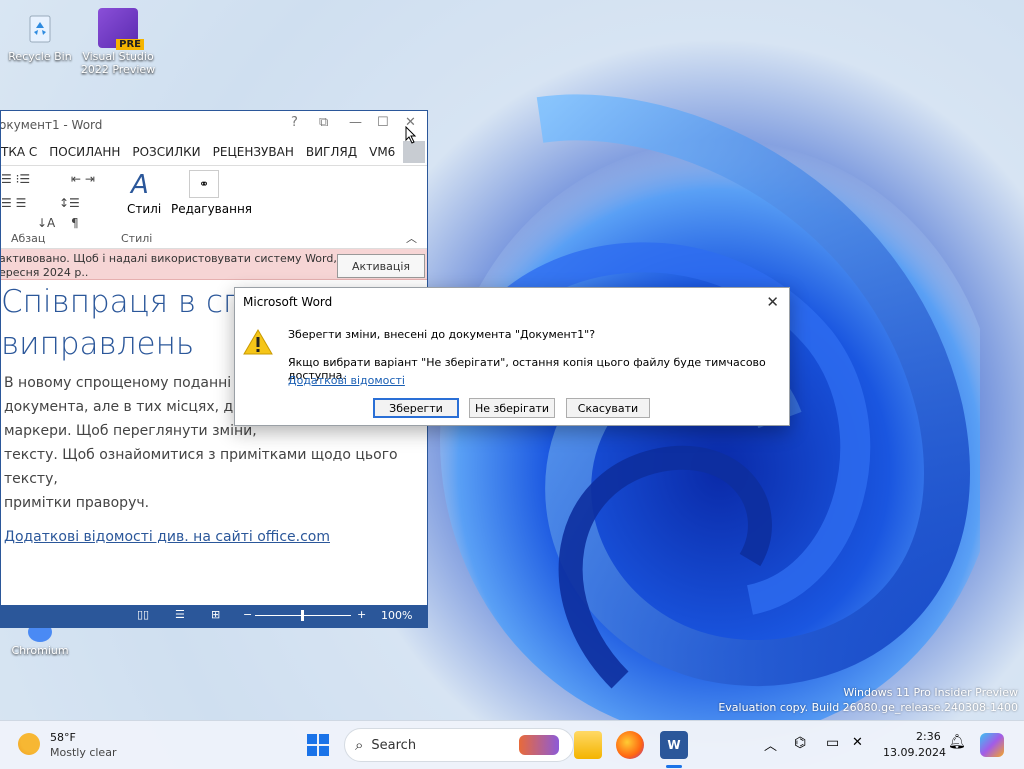 The height and width of the screenshot is (769, 1024). What do you see at coordinates (381, 266) in the screenshot?
I see `activate-button: Активація` at bounding box center [381, 266].